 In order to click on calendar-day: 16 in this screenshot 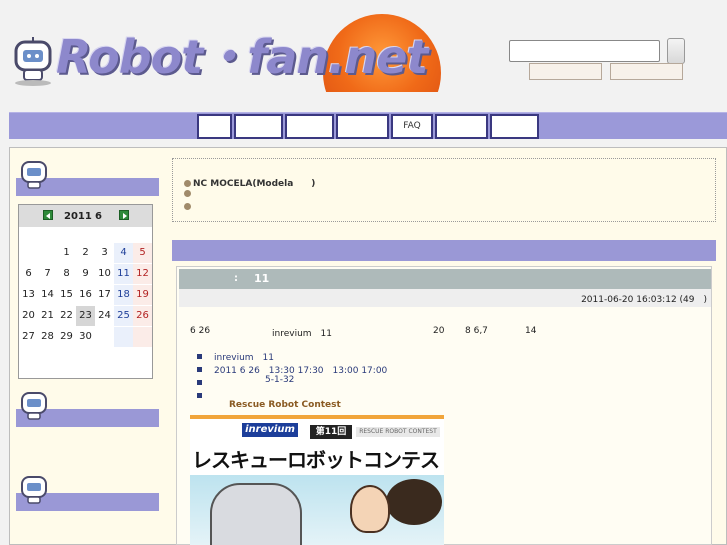, I will do `click(85, 295)`.